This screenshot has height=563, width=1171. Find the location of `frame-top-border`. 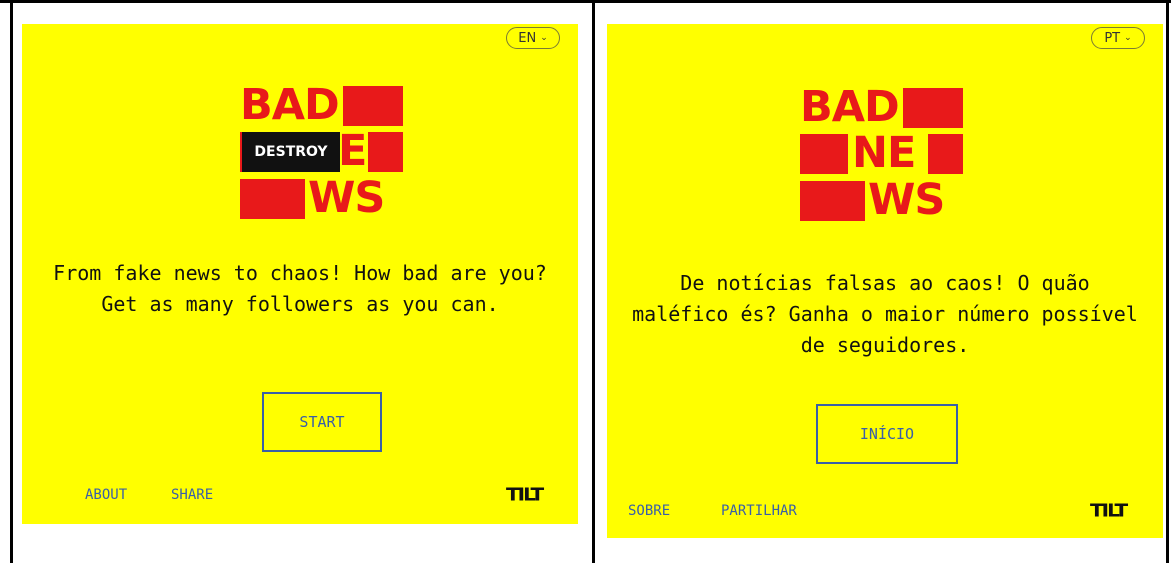

frame-top-border is located at coordinates (585, 1).